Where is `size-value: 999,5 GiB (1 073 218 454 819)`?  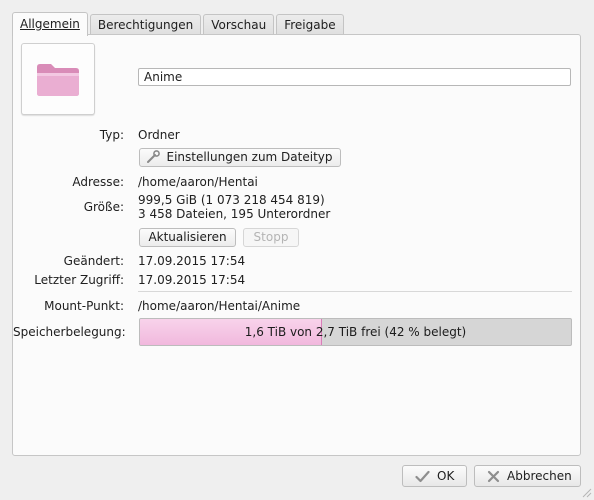 size-value: 999,5 GiB (1 073 218 454 819) is located at coordinates (231, 200).